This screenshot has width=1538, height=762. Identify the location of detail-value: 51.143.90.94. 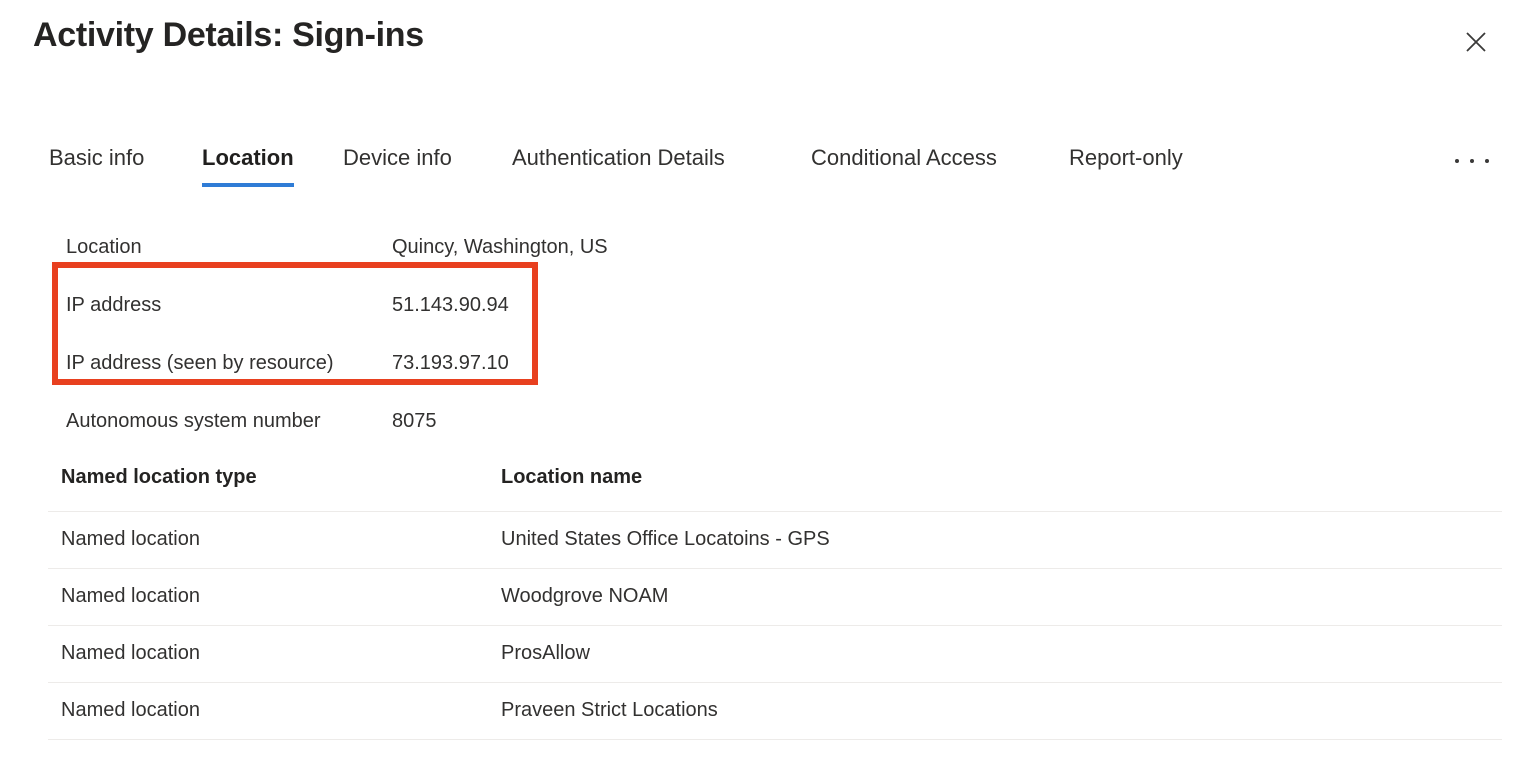
(450, 304).